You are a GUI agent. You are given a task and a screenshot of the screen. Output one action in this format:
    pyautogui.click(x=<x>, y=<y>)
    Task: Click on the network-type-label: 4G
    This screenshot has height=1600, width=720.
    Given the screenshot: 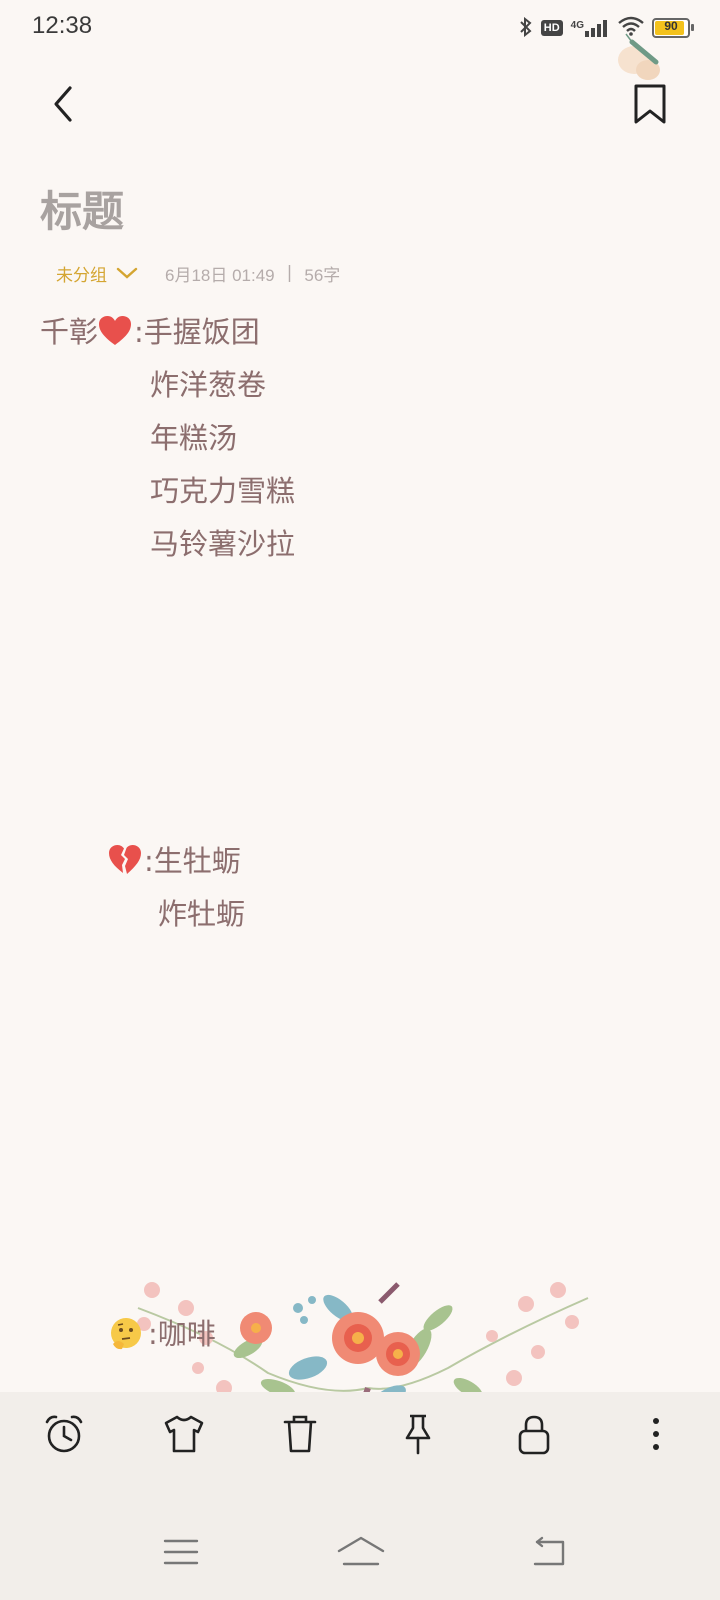 What is the action you would take?
    pyautogui.click(x=577, y=25)
    